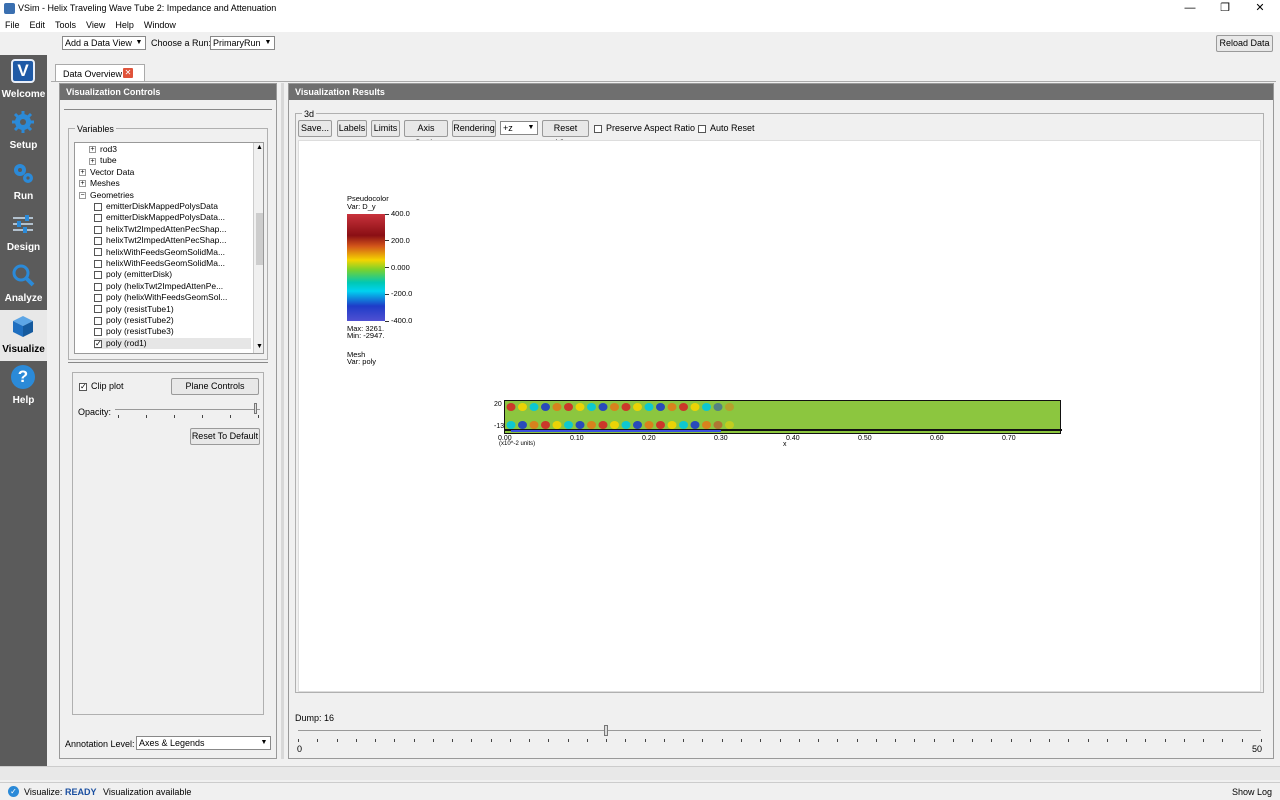  What do you see at coordinates (23, 131) in the screenshot?
I see `nav-setup: Setup` at bounding box center [23, 131].